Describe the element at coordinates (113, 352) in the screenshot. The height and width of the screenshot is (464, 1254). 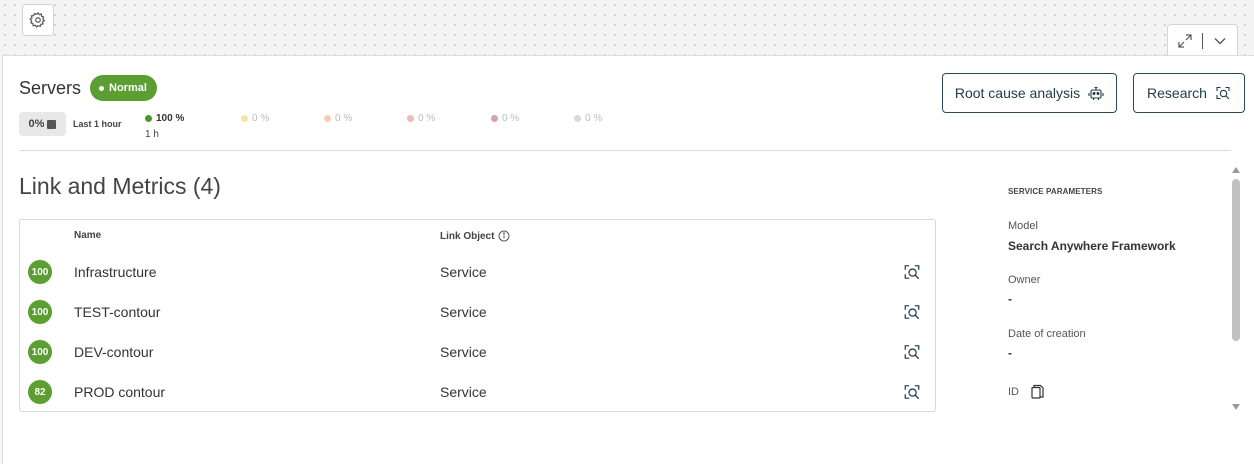
I see `row-name: DEV-contour` at that location.